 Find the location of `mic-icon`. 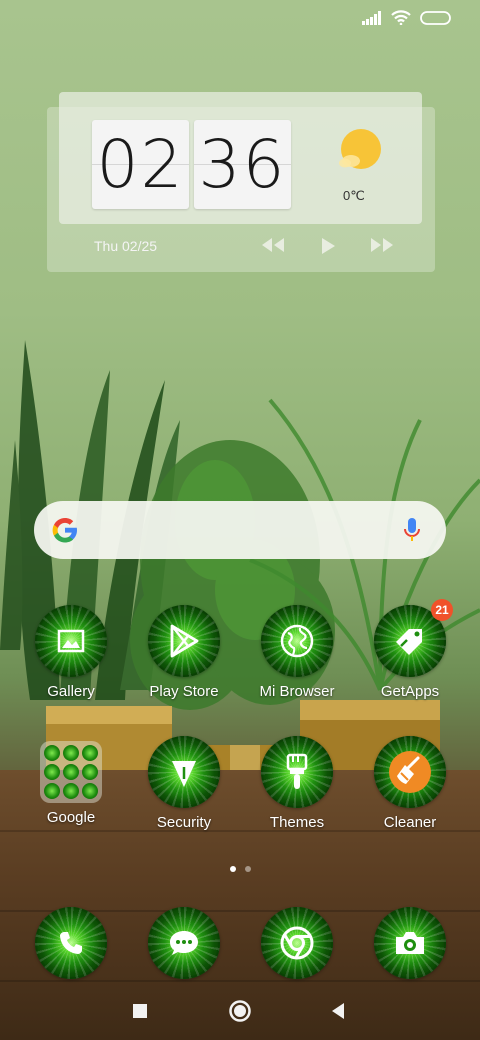

mic-icon is located at coordinates (412, 532).